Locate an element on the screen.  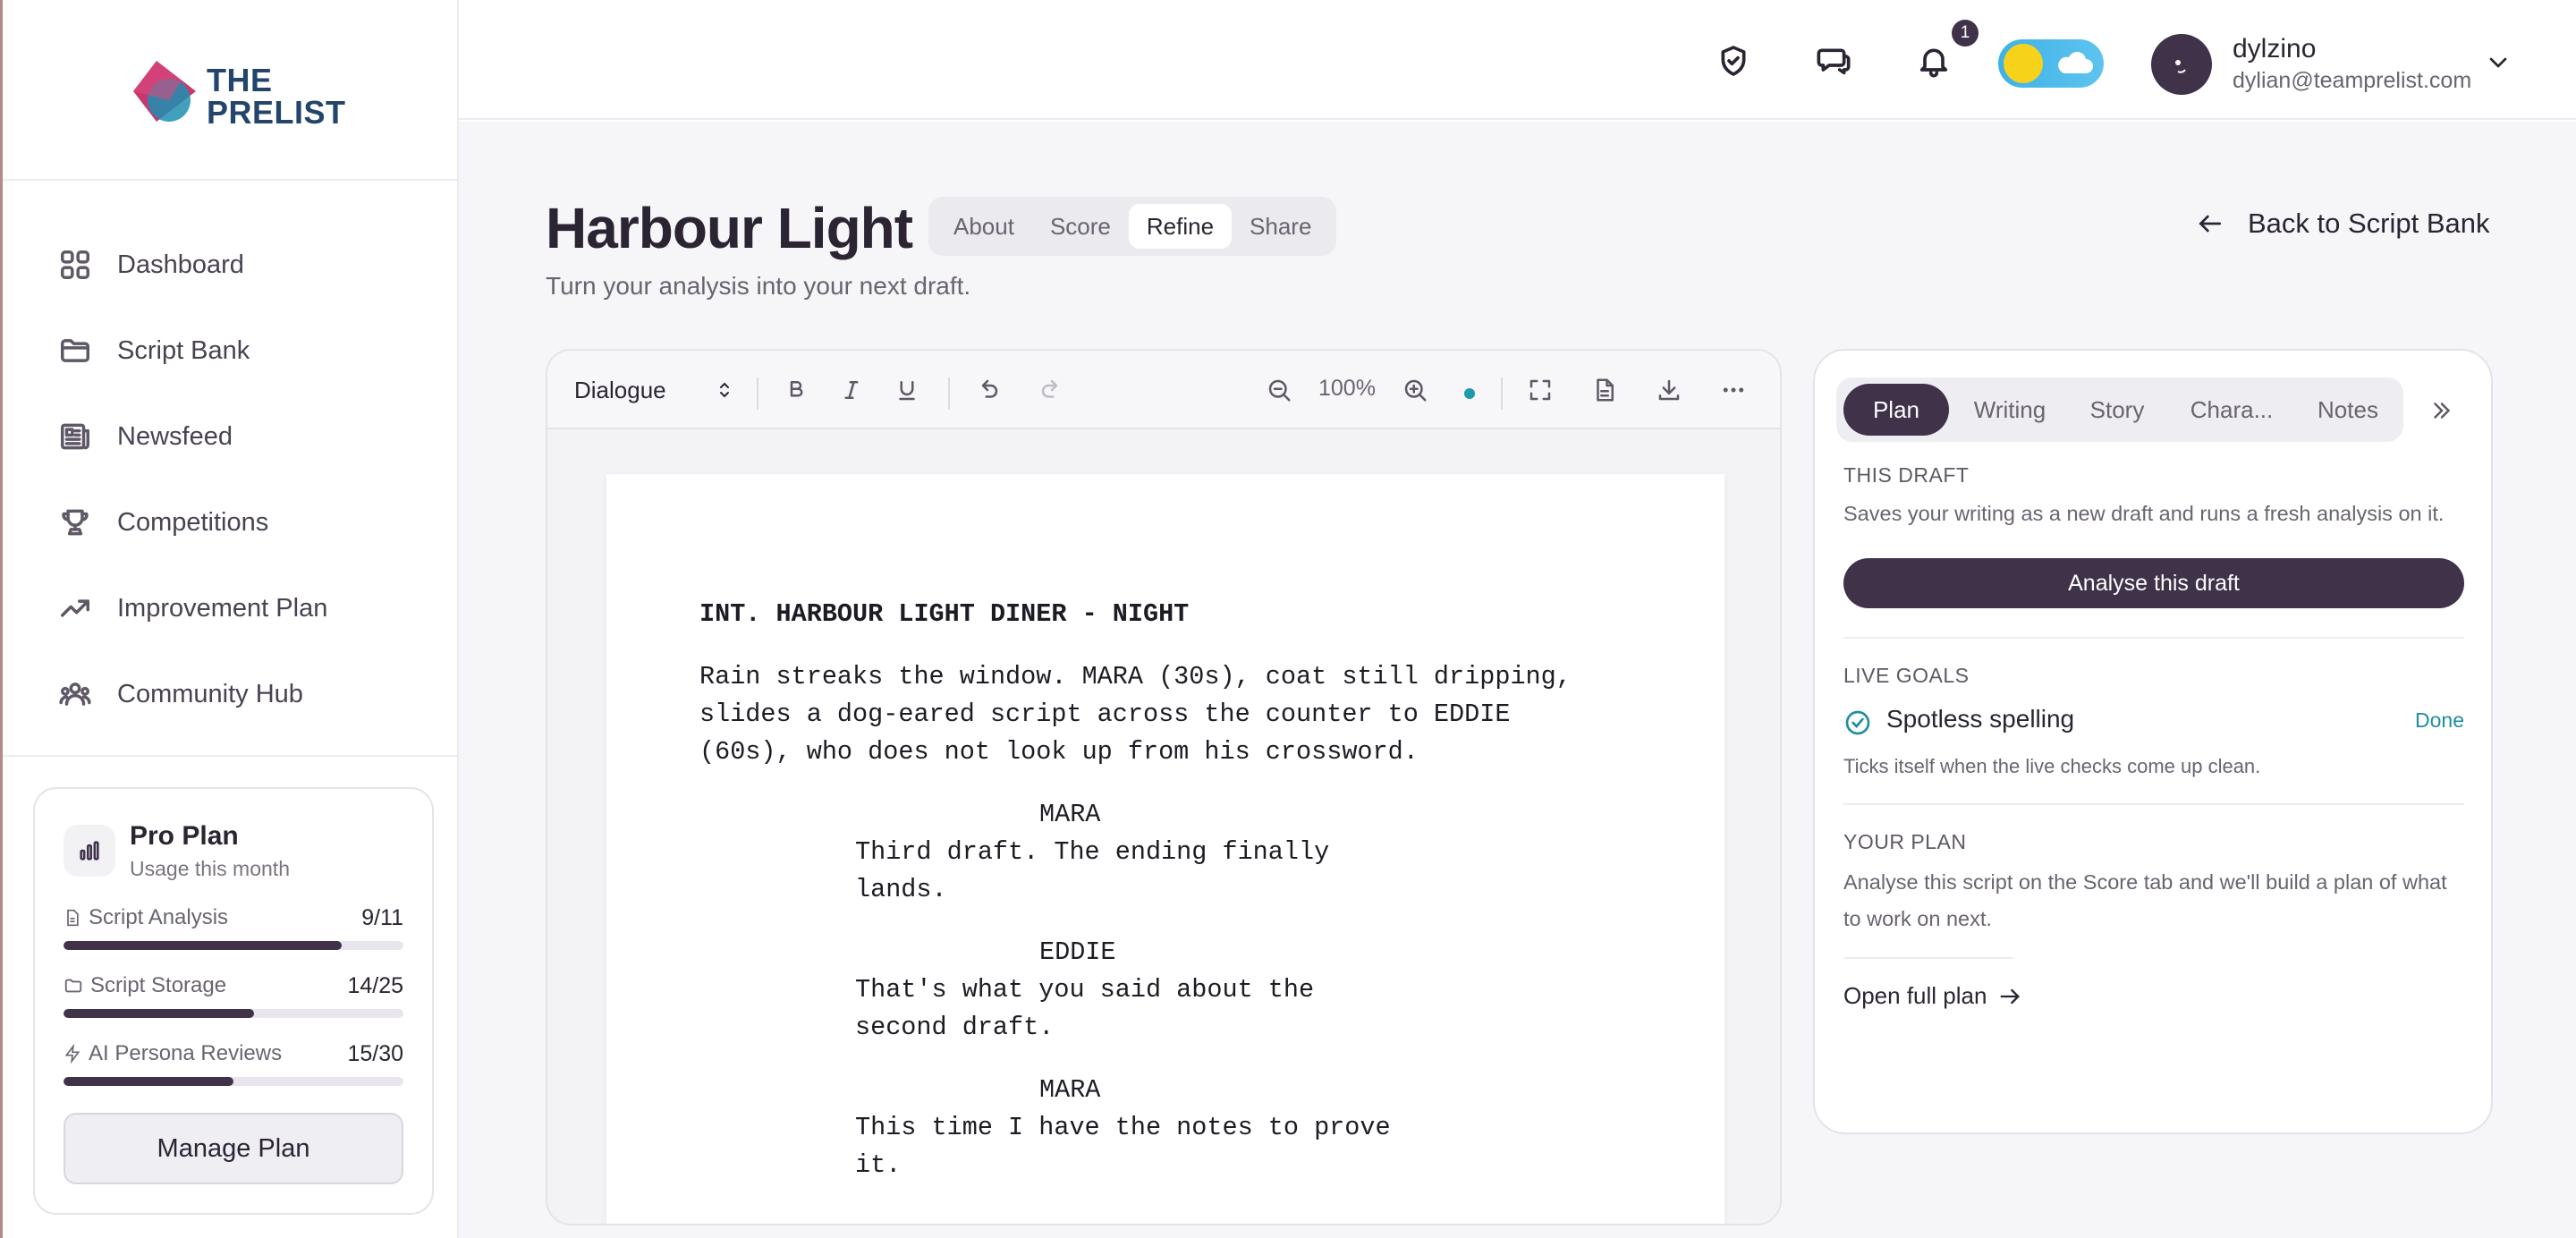
sidebar-item-improvement-plan: Improvement Plan is located at coordinates (246, 608).